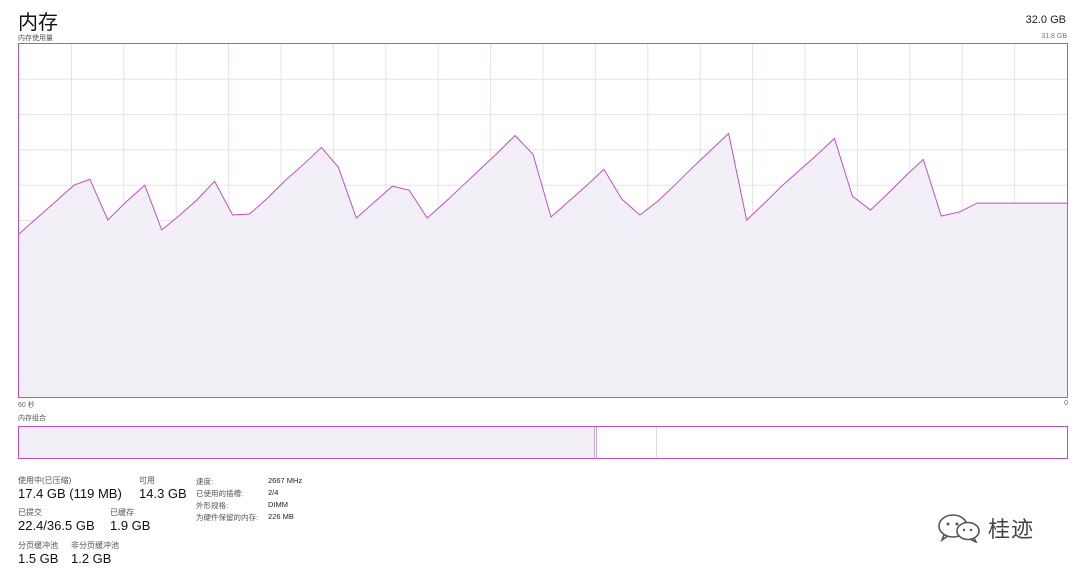 Image resolution: width=1080 pixels, height=577 pixels. I want to click on stat-in-use: 使用中(已压缩) 17.4 GB (119 MB), so click(70, 489).